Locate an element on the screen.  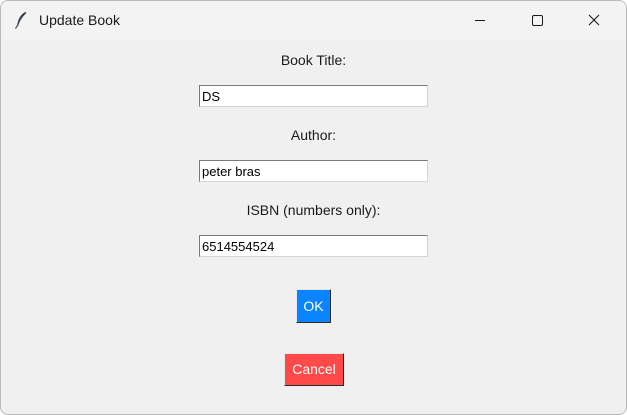
close-button is located at coordinates (594, 20).